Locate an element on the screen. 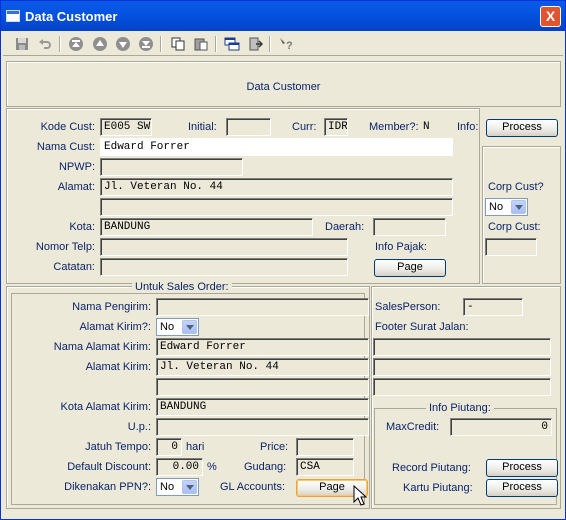  header-panel: Data Customer is located at coordinates (283, 84).